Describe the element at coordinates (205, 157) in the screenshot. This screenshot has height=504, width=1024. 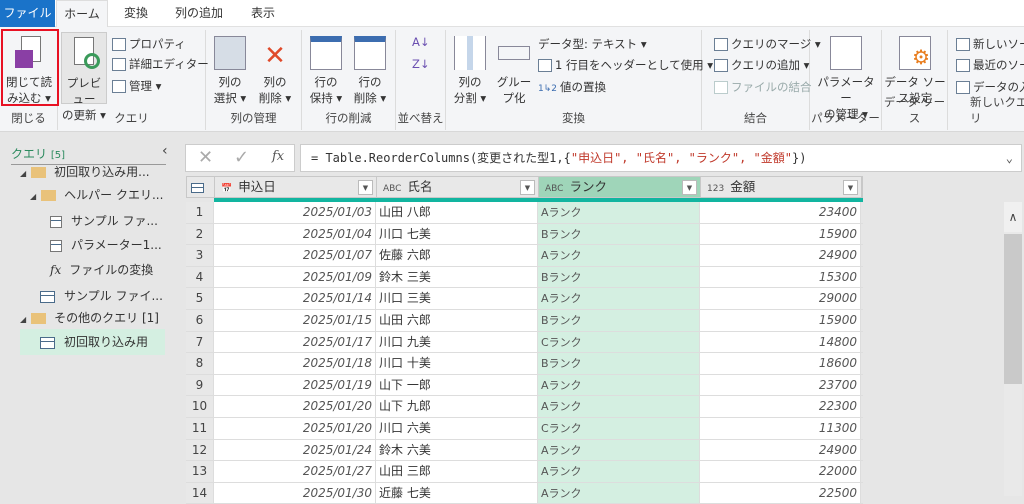
I see `cancel-icon: ✕` at that location.